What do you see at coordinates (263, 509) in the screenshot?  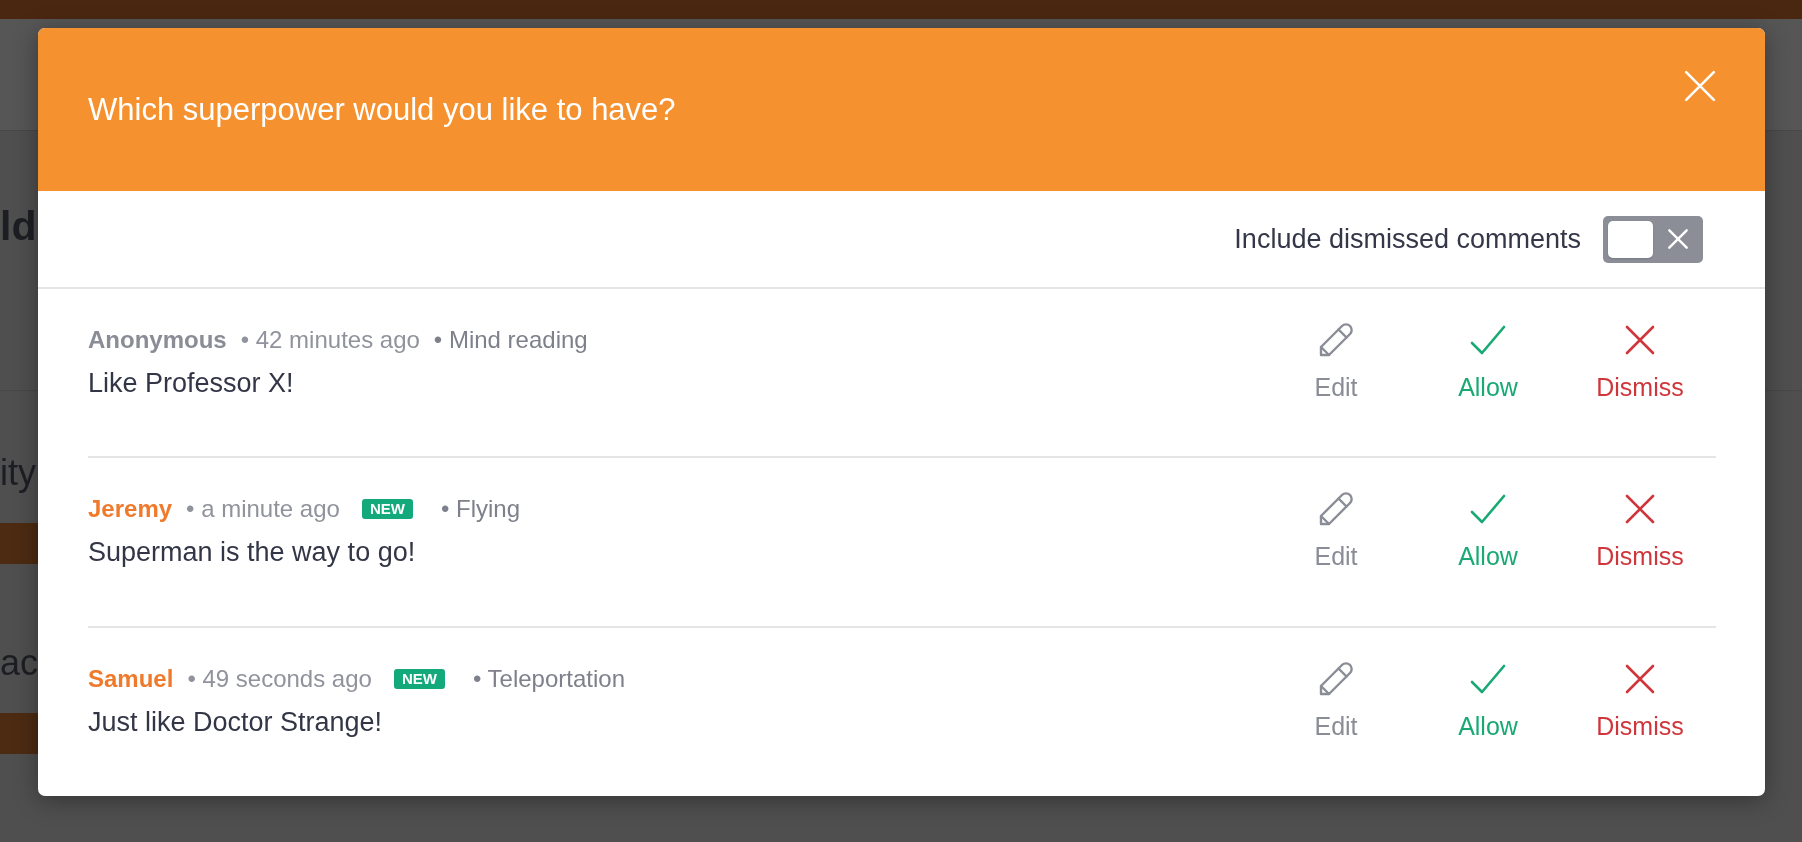 I see `comment-time: • a minute ago` at bounding box center [263, 509].